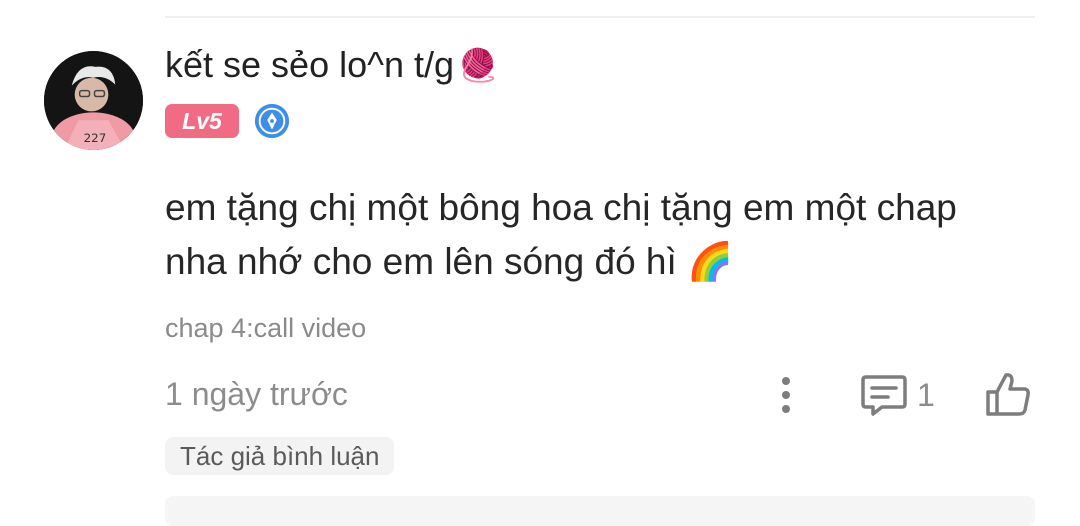  What do you see at coordinates (710, 261) in the screenshot?
I see `rainbow-emoji: 🌈` at bounding box center [710, 261].